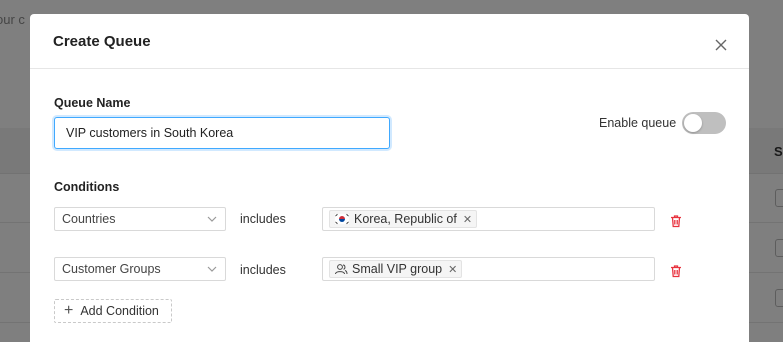  Describe the element at coordinates (342, 219) in the screenshot. I see `south-korea-flag-icon` at that location.